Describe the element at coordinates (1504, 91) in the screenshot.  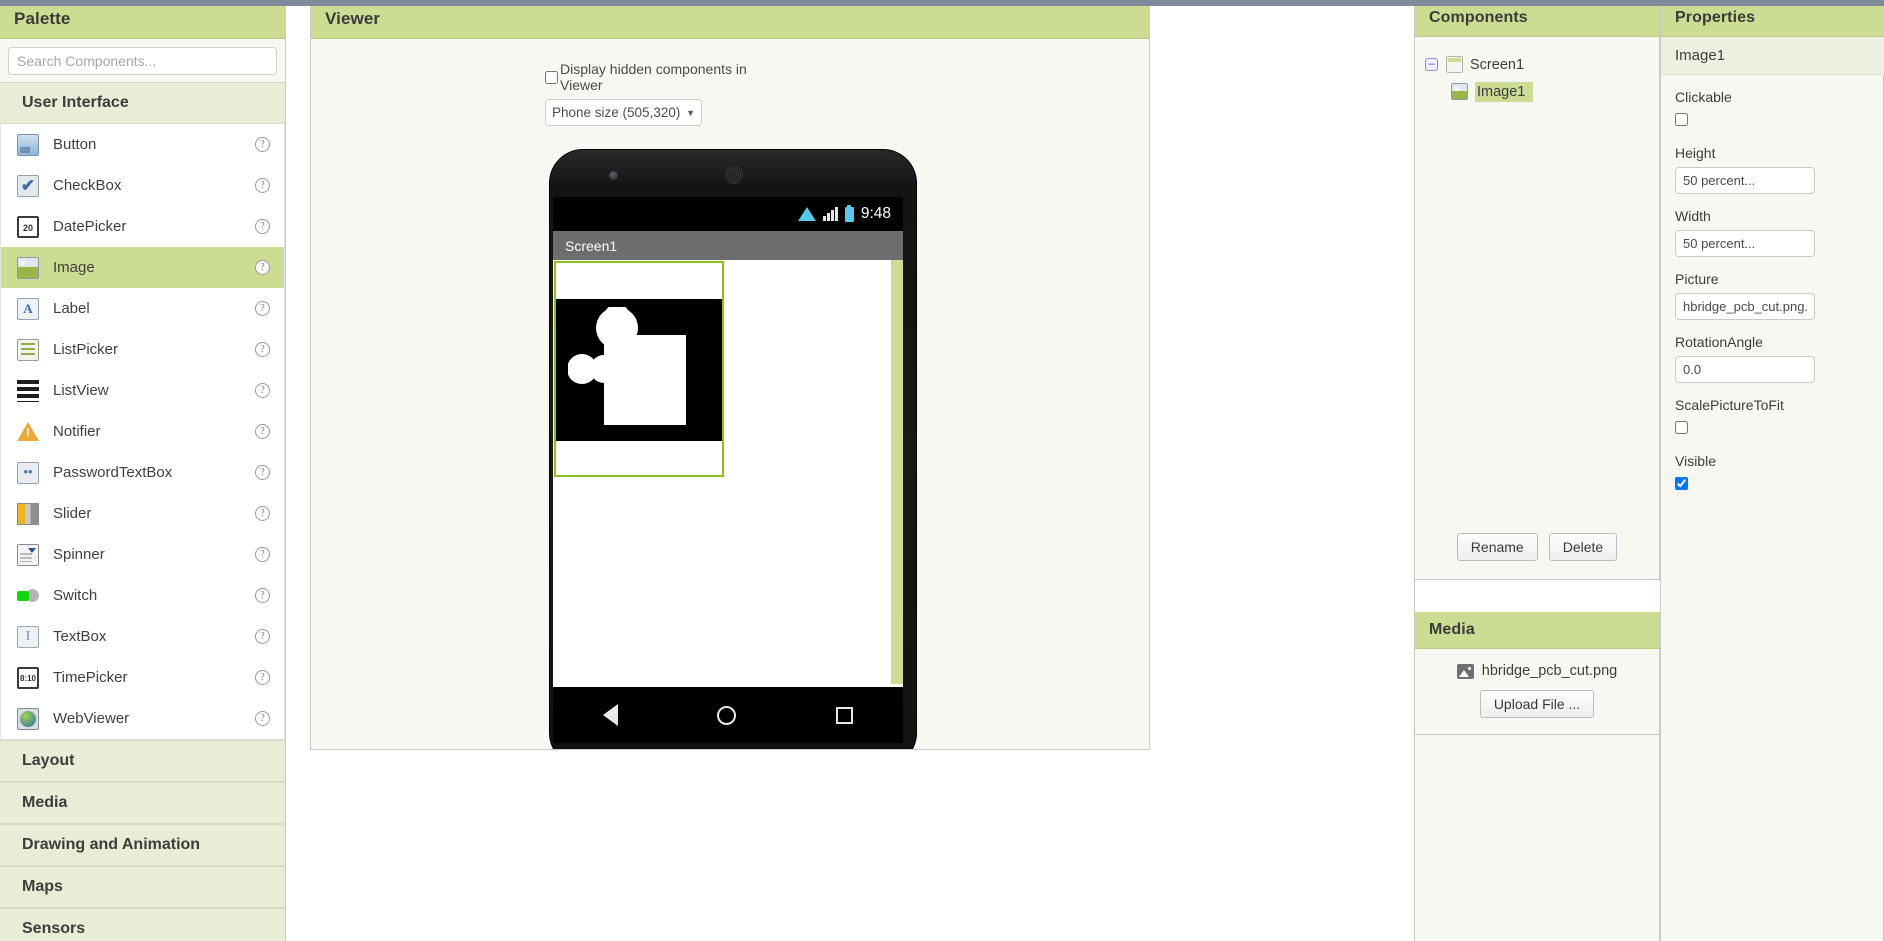
I see `tree-item-label: Image1` at that location.